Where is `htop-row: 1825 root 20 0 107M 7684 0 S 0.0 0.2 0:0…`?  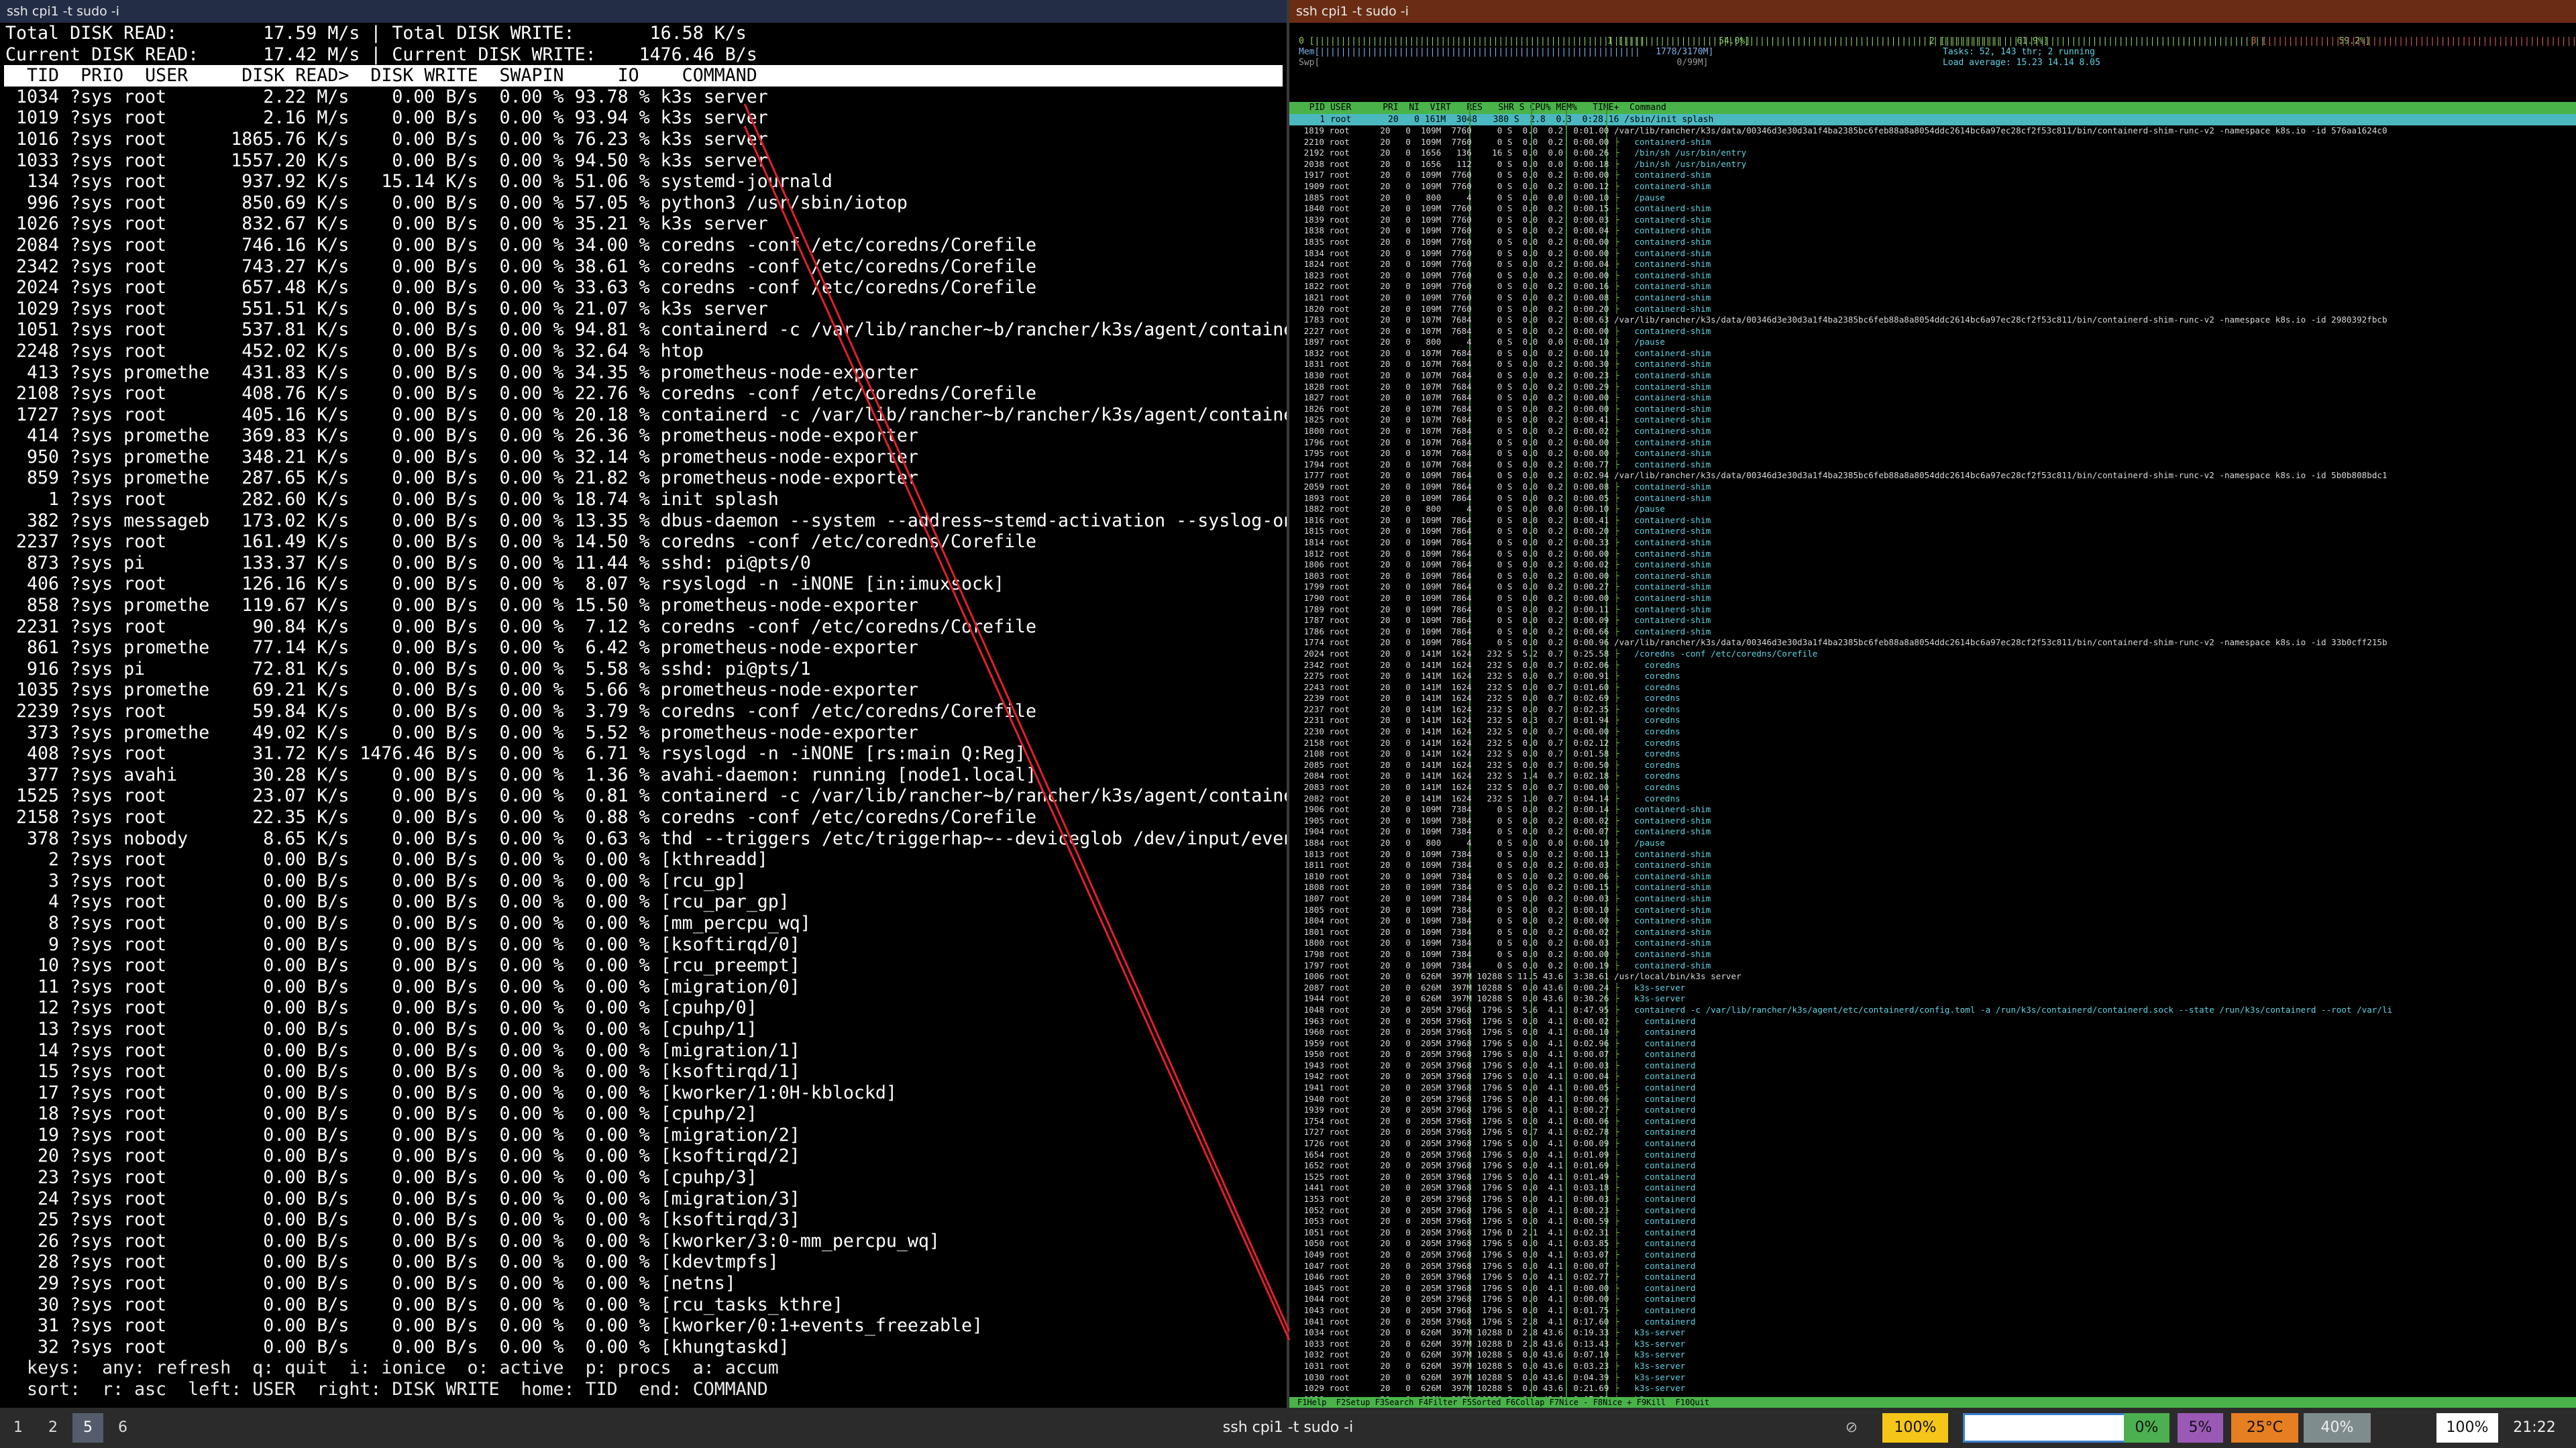
htop-row: 1825 root 20 0 107M 7684 0 S 0.0 0.2 0:0… is located at coordinates (1936, 420).